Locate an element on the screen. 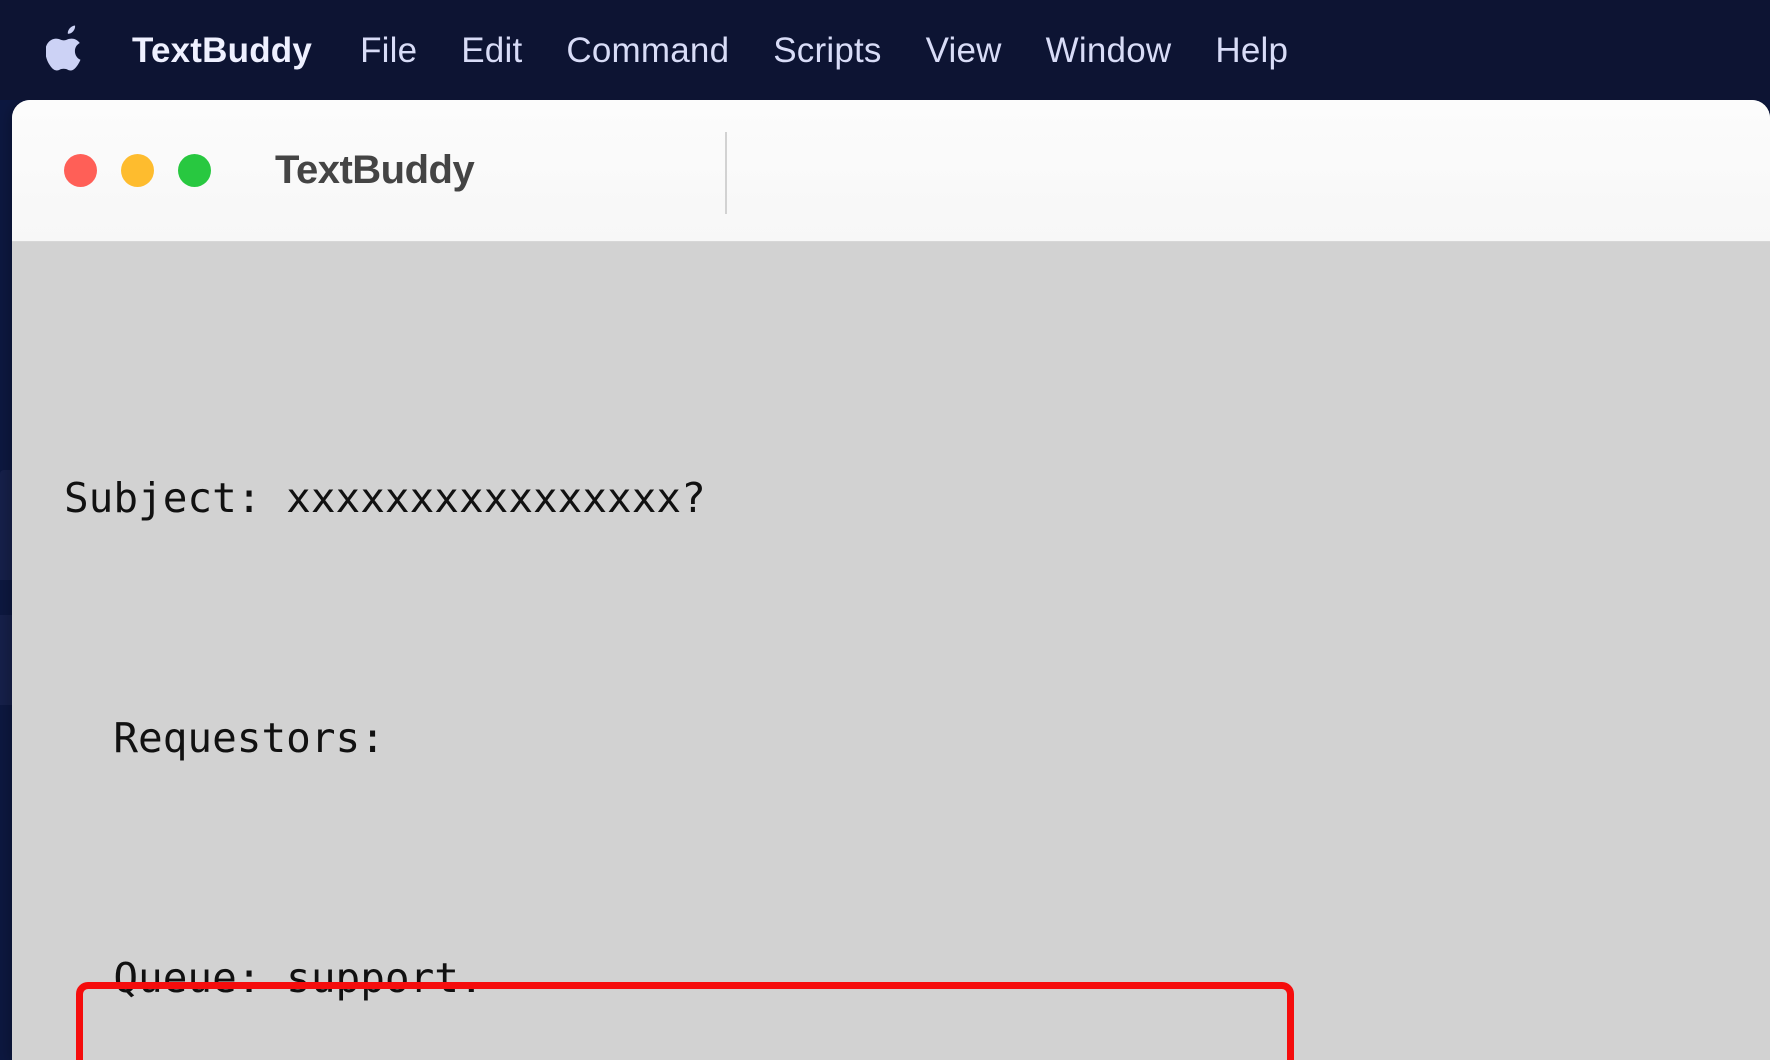 Image resolution: width=1770 pixels, height=1060 pixels. minimize-window-button is located at coordinates (137, 170).